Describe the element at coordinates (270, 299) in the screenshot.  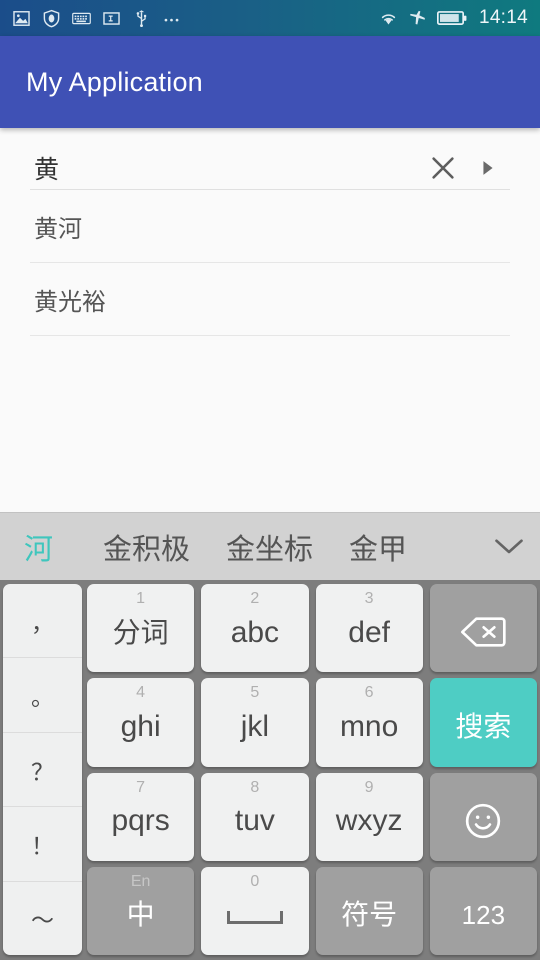
I see `list-item: 黄光裕` at that location.